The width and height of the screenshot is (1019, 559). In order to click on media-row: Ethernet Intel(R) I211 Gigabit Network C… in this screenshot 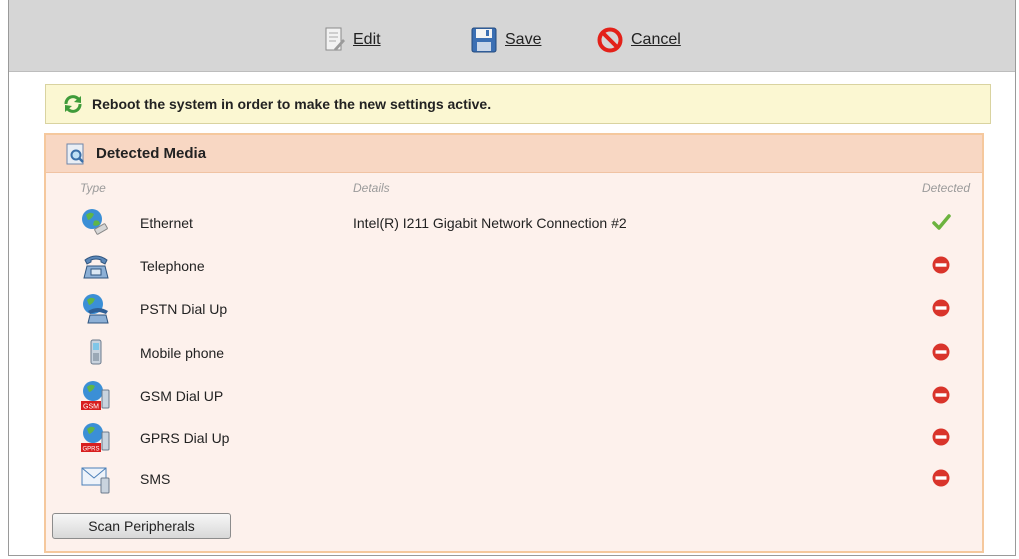, I will do `click(514, 227)`.